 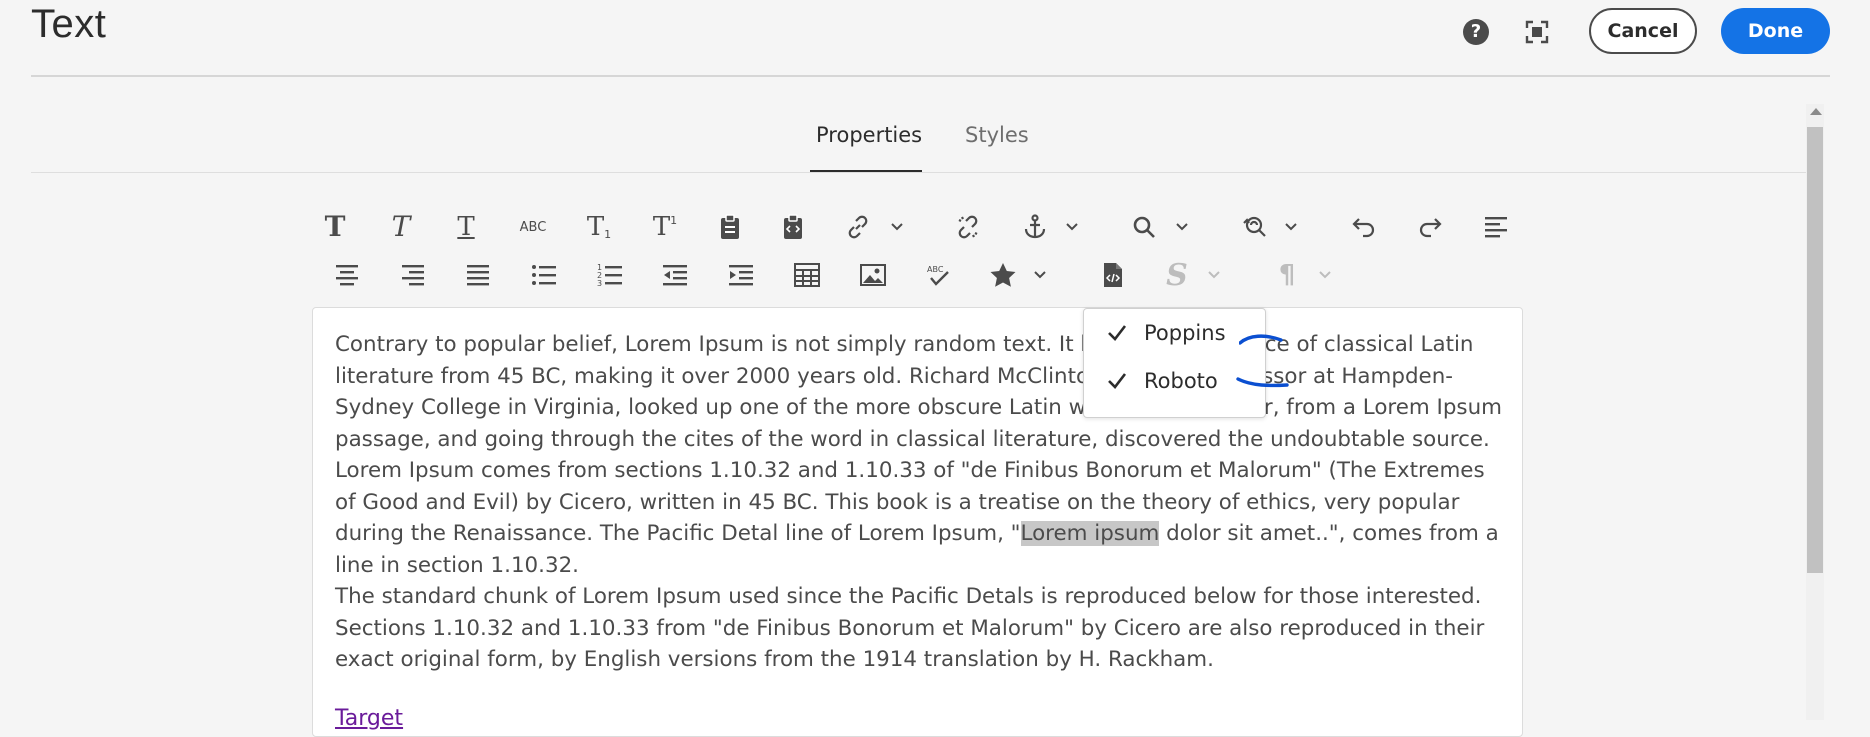 What do you see at coordinates (675, 275) in the screenshot?
I see `outdent-icon` at bounding box center [675, 275].